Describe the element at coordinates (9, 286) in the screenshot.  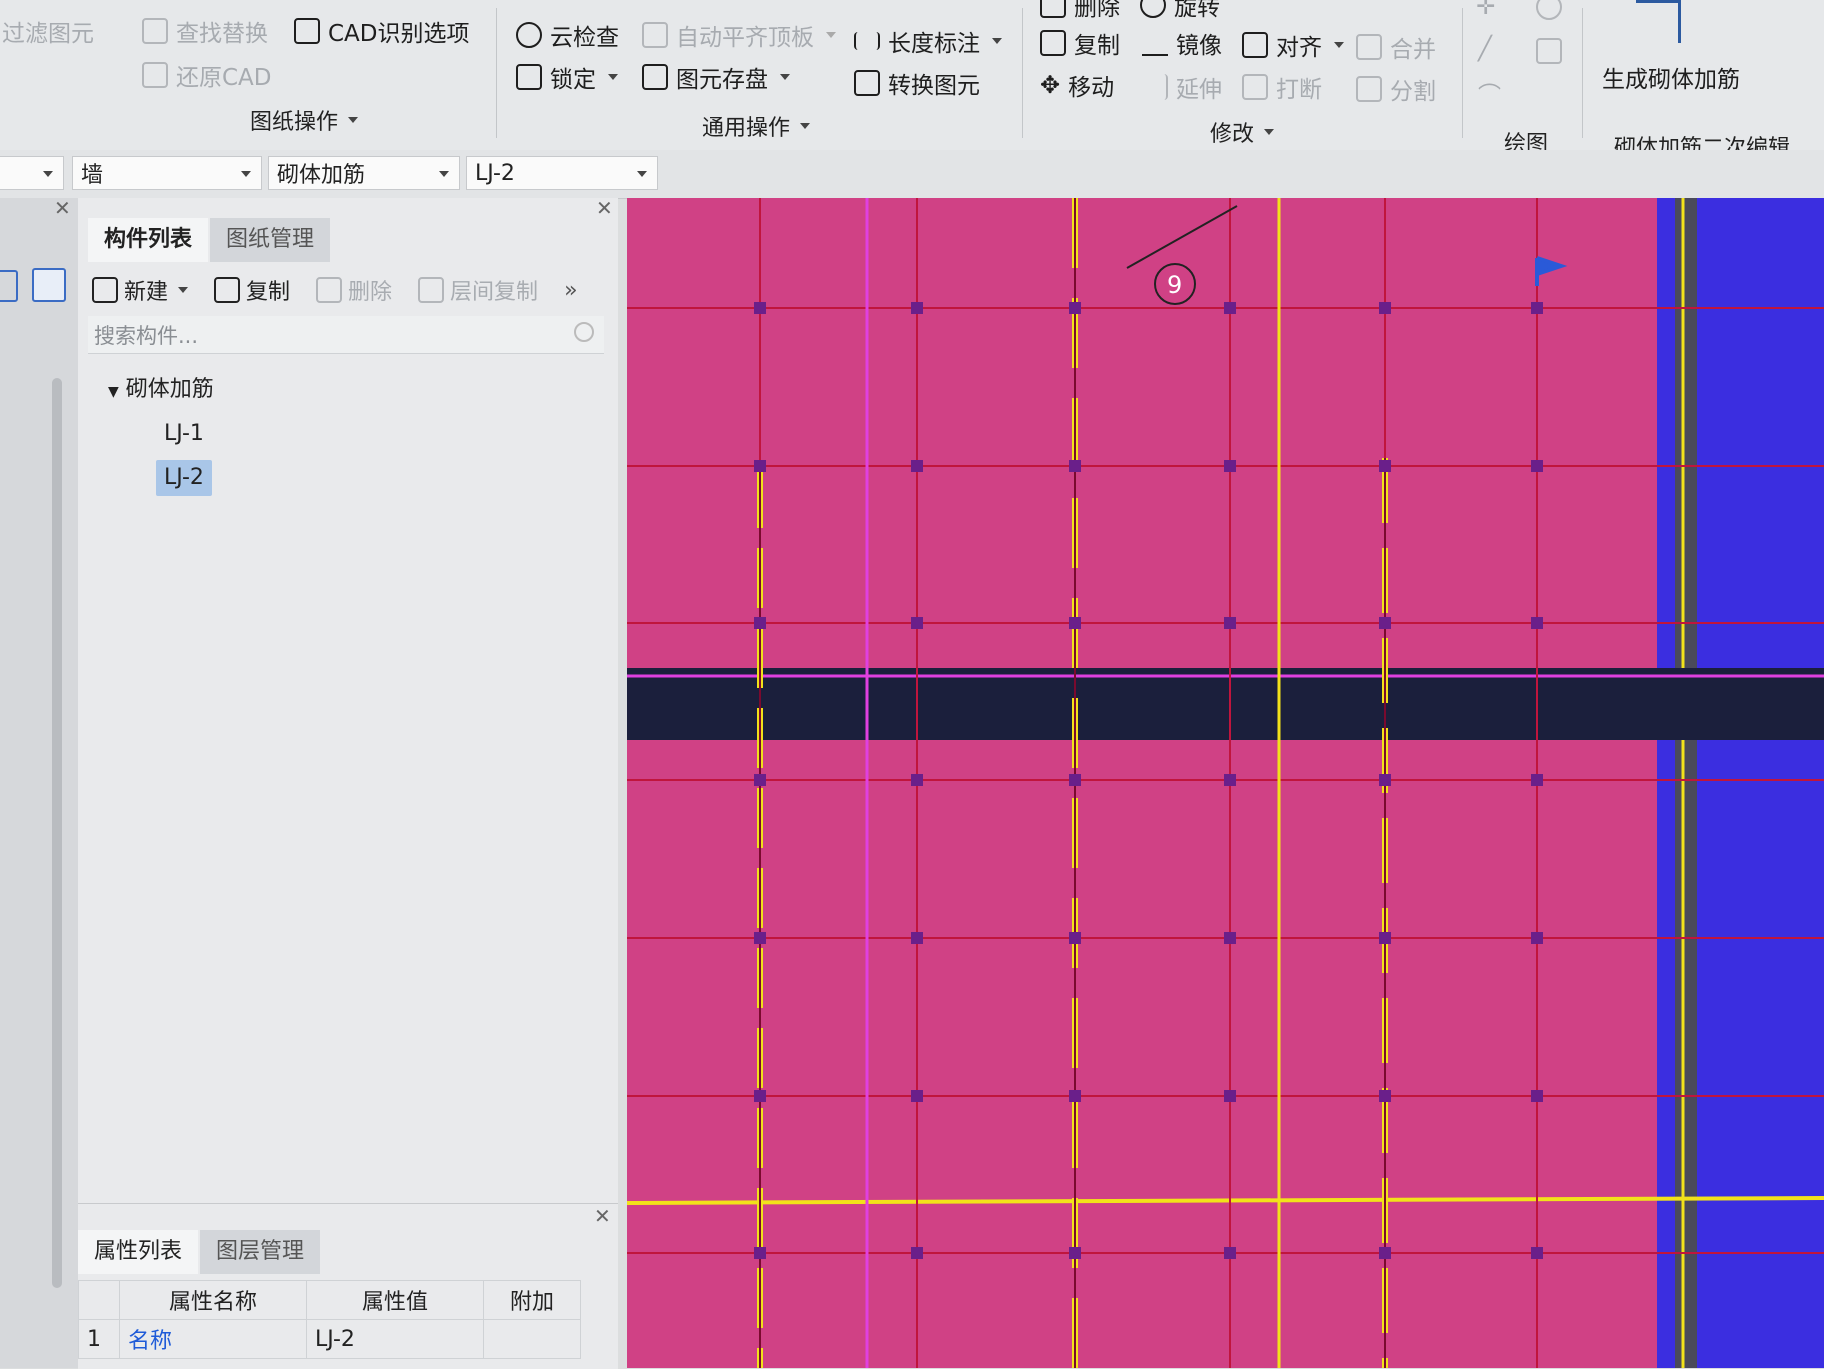
I see `tree-view-icon` at that location.